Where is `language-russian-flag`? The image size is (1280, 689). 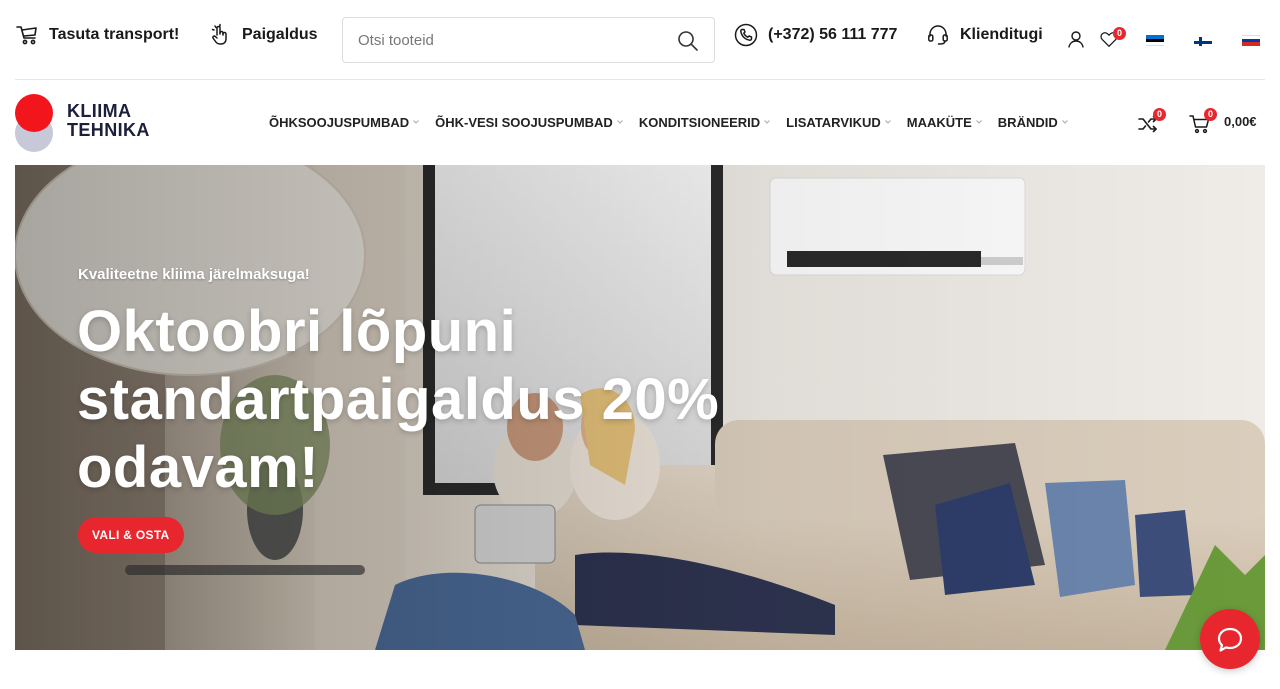 language-russian-flag is located at coordinates (1251, 40).